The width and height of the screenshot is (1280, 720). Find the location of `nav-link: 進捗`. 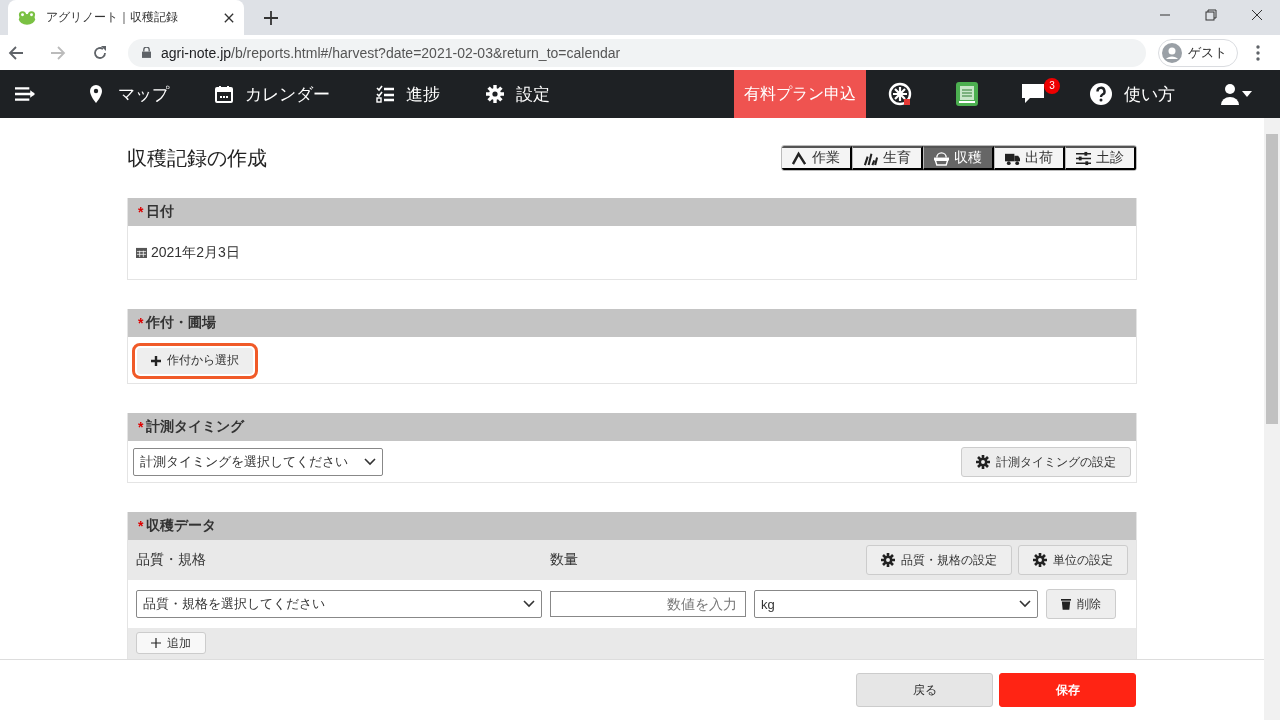

nav-link: 進捗 is located at coordinates (407, 94).